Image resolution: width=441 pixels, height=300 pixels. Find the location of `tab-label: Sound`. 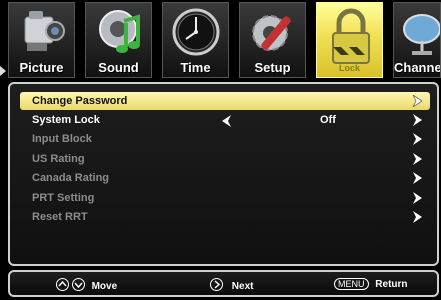

tab-label: Sound is located at coordinates (118, 67).